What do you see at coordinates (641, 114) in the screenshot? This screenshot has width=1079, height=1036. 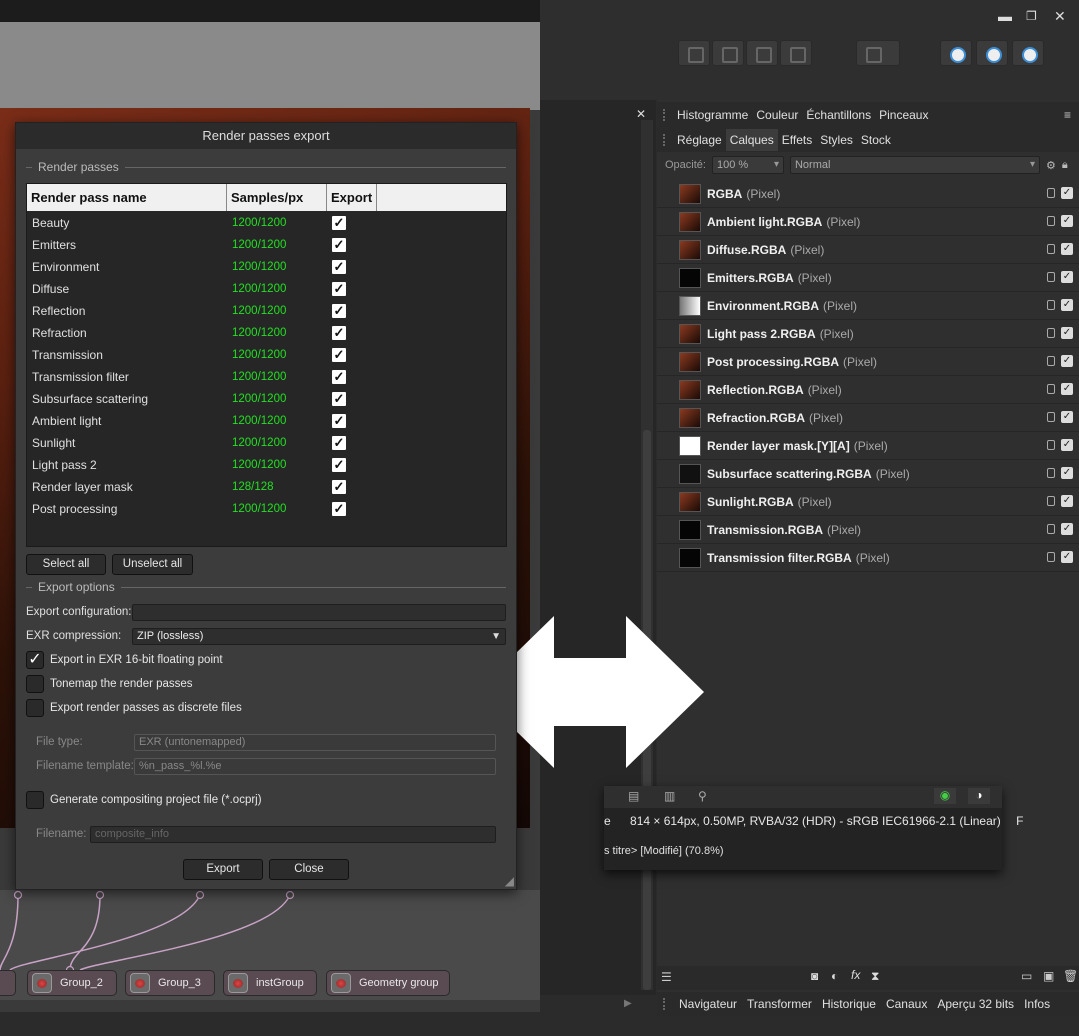 I see `close-document-icon: ✕` at bounding box center [641, 114].